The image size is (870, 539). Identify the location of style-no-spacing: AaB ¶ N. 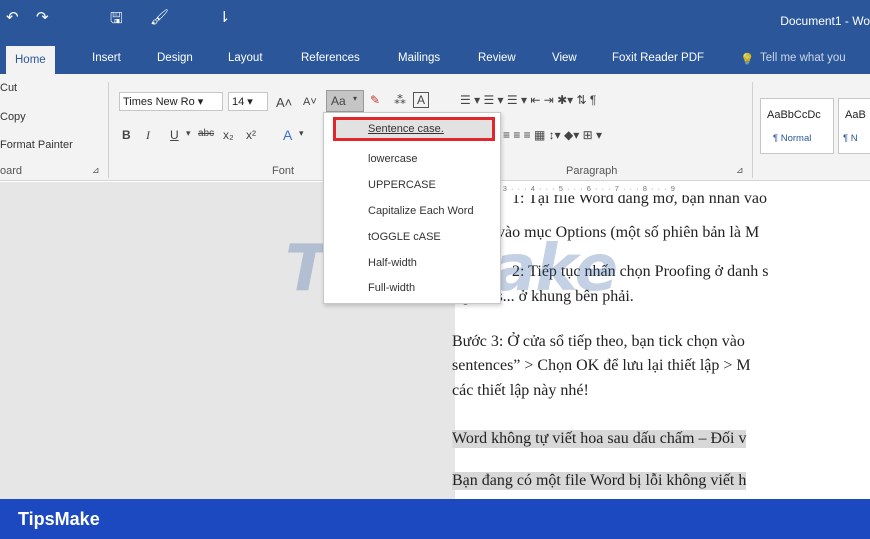
(854, 126).